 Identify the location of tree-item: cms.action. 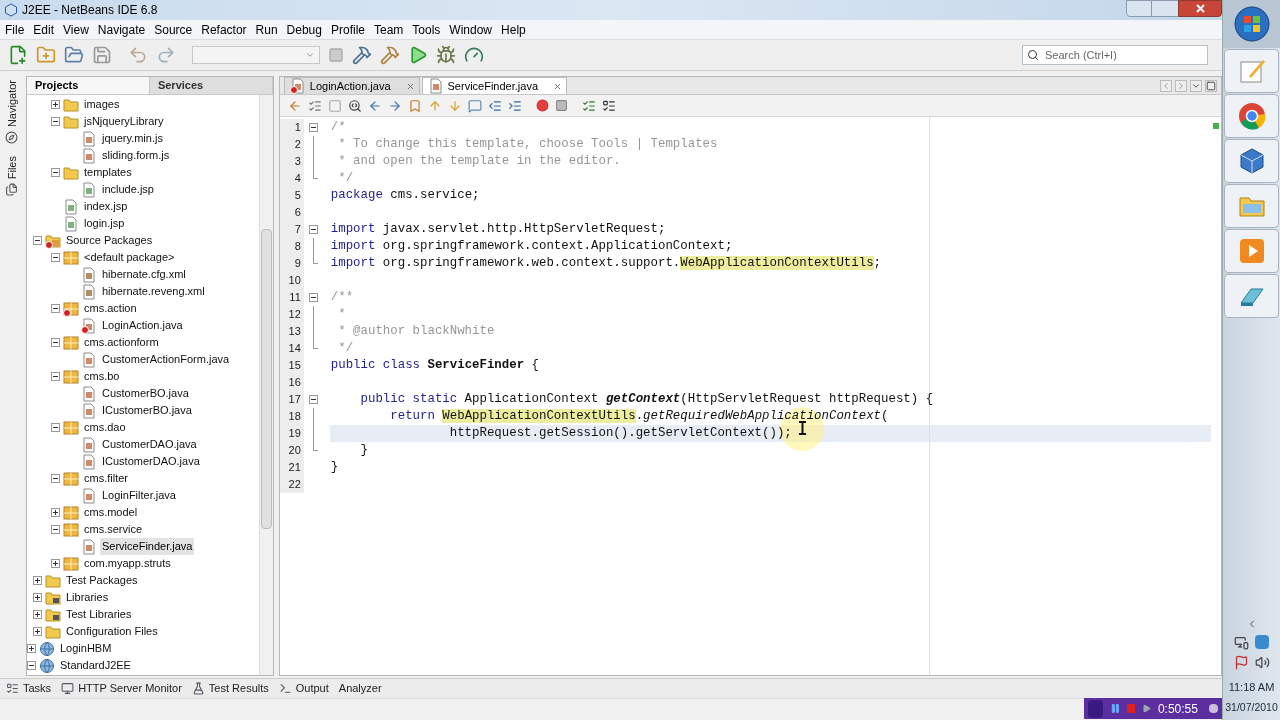
(110, 308).